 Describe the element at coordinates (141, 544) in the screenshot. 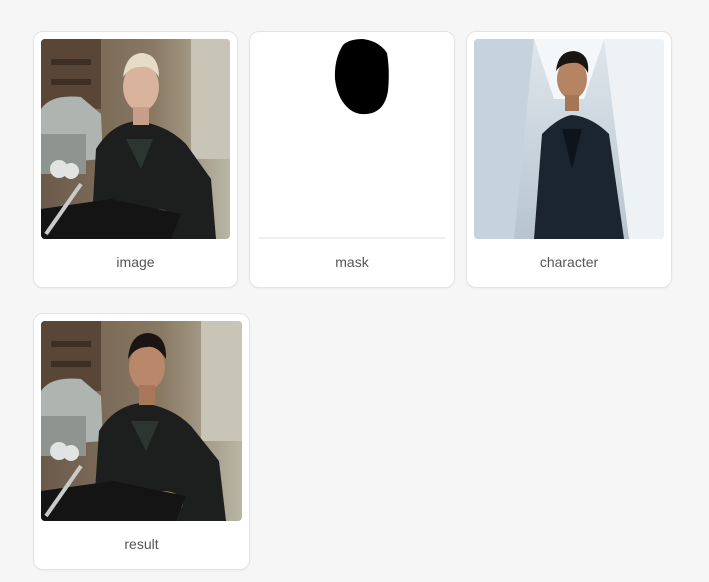

I see `result-caption: result` at that location.